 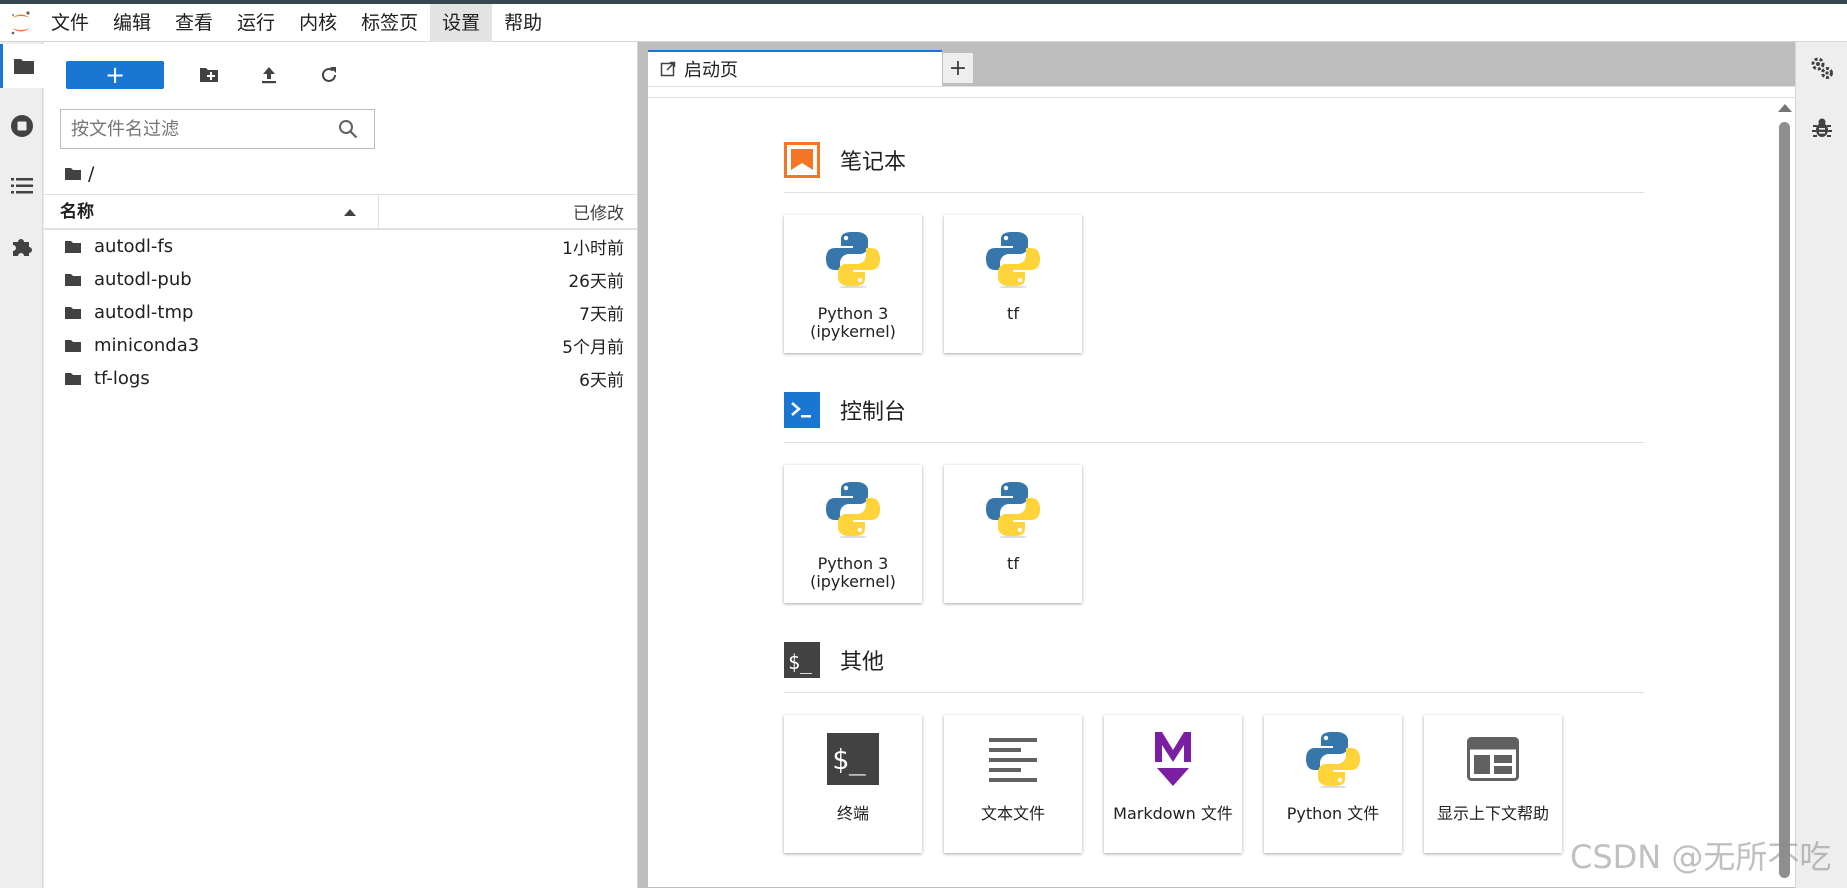 What do you see at coordinates (73, 174) in the screenshot?
I see `home-folder-icon` at bounding box center [73, 174].